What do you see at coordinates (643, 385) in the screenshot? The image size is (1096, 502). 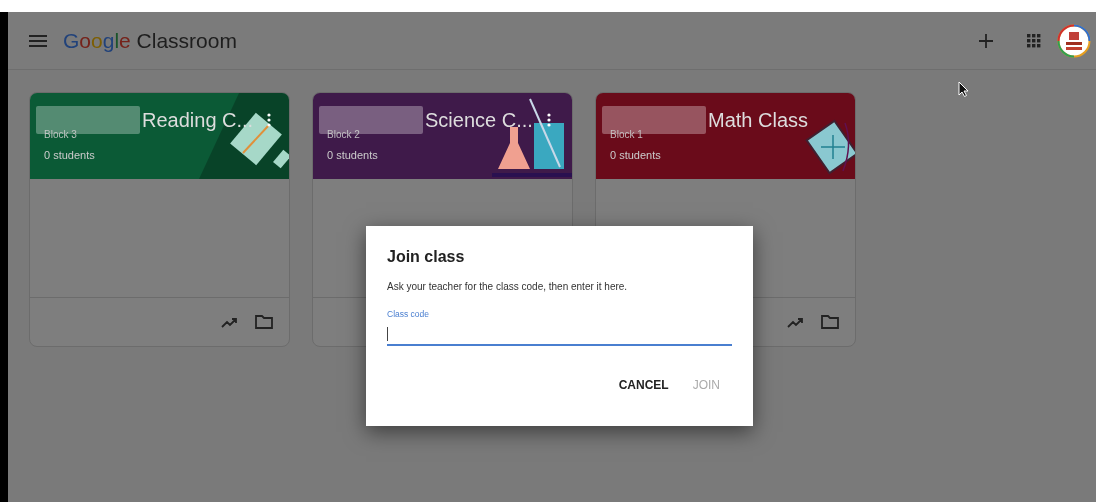 I see `dialog-button: CANCEL` at bounding box center [643, 385].